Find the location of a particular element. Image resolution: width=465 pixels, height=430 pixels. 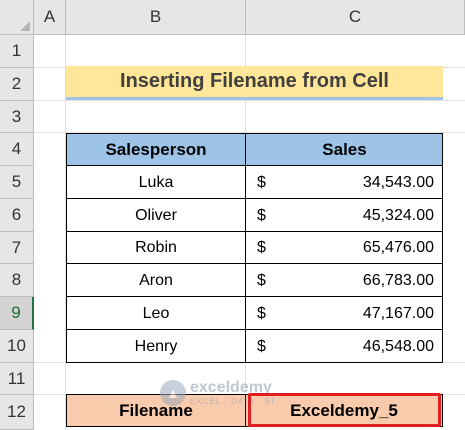

sales-amount: 47,167.00 is located at coordinates (398, 313).